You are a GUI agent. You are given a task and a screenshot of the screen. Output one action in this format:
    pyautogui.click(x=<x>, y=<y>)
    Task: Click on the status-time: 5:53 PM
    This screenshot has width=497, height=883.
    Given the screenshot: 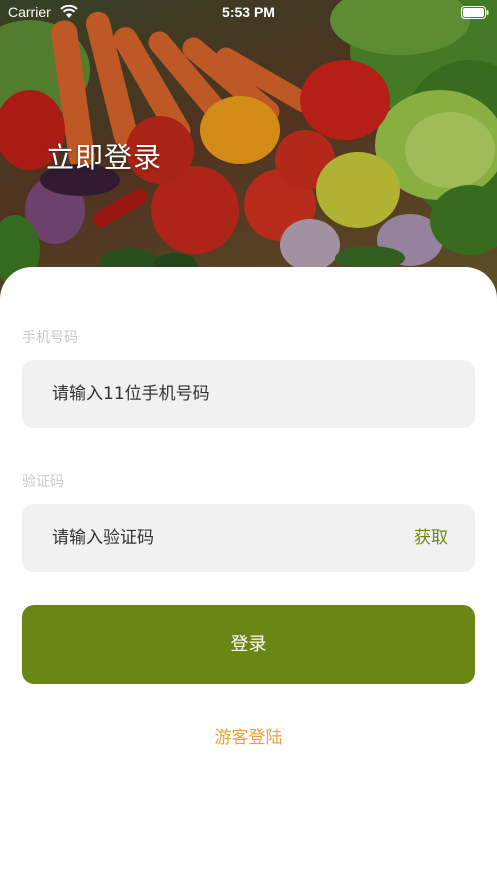 What is the action you would take?
    pyautogui.click(x=248, y=12)
    